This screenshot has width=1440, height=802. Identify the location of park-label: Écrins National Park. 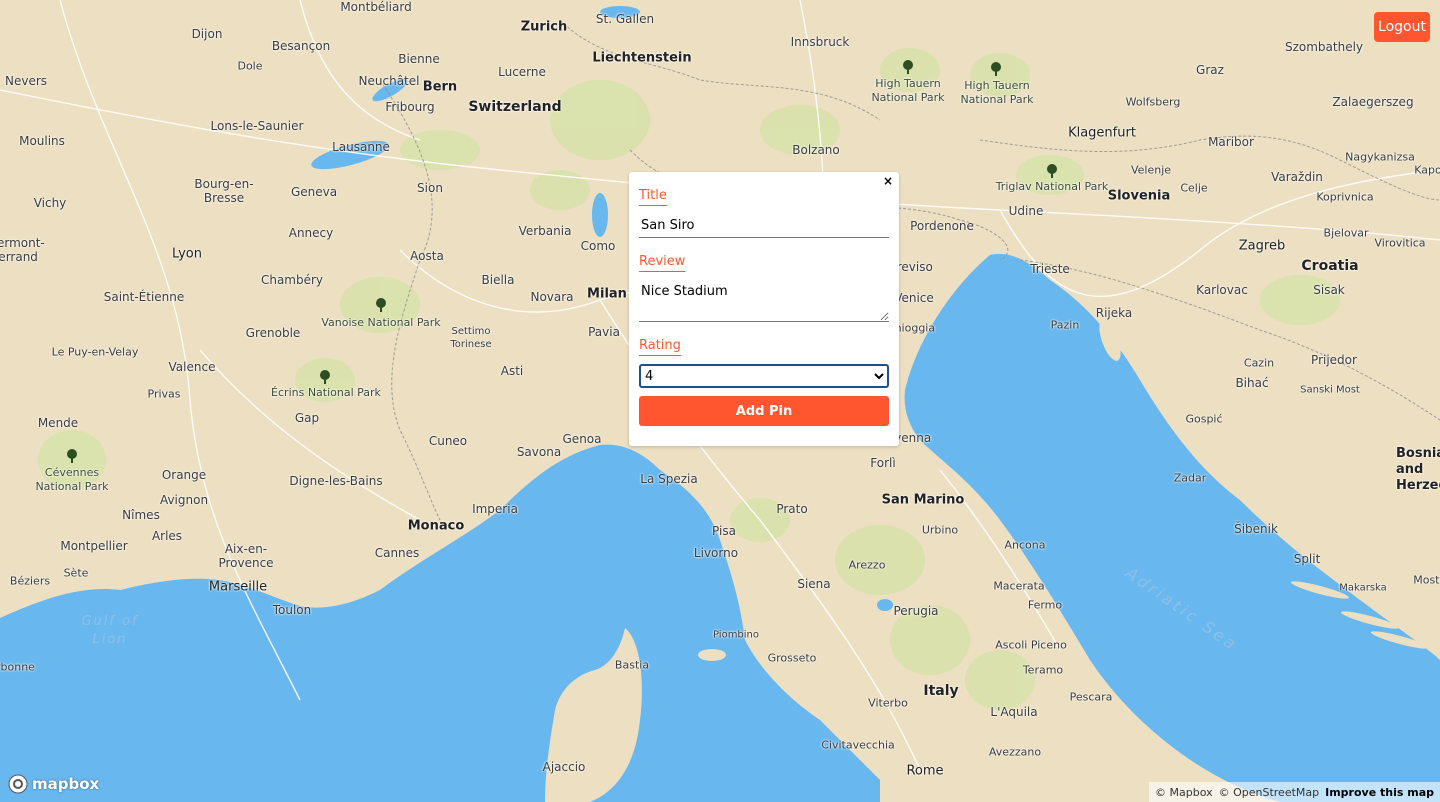
(326, 392).